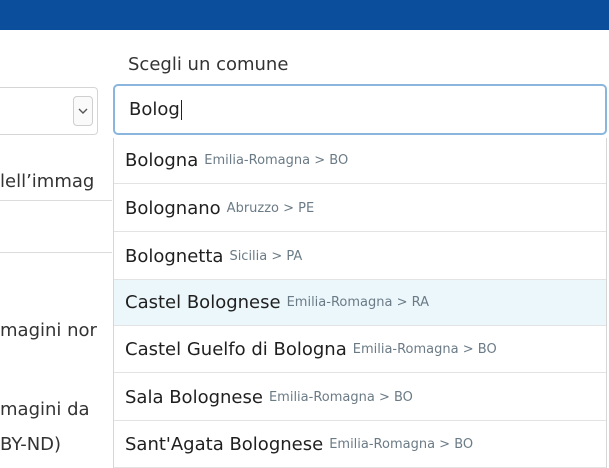 This screenshot has height=468, width=609. Describe the element at coordinates (360, 161) in the screenshot. I see `suggestion-item: Bologna Emilia-Romagna > BO` at that location.